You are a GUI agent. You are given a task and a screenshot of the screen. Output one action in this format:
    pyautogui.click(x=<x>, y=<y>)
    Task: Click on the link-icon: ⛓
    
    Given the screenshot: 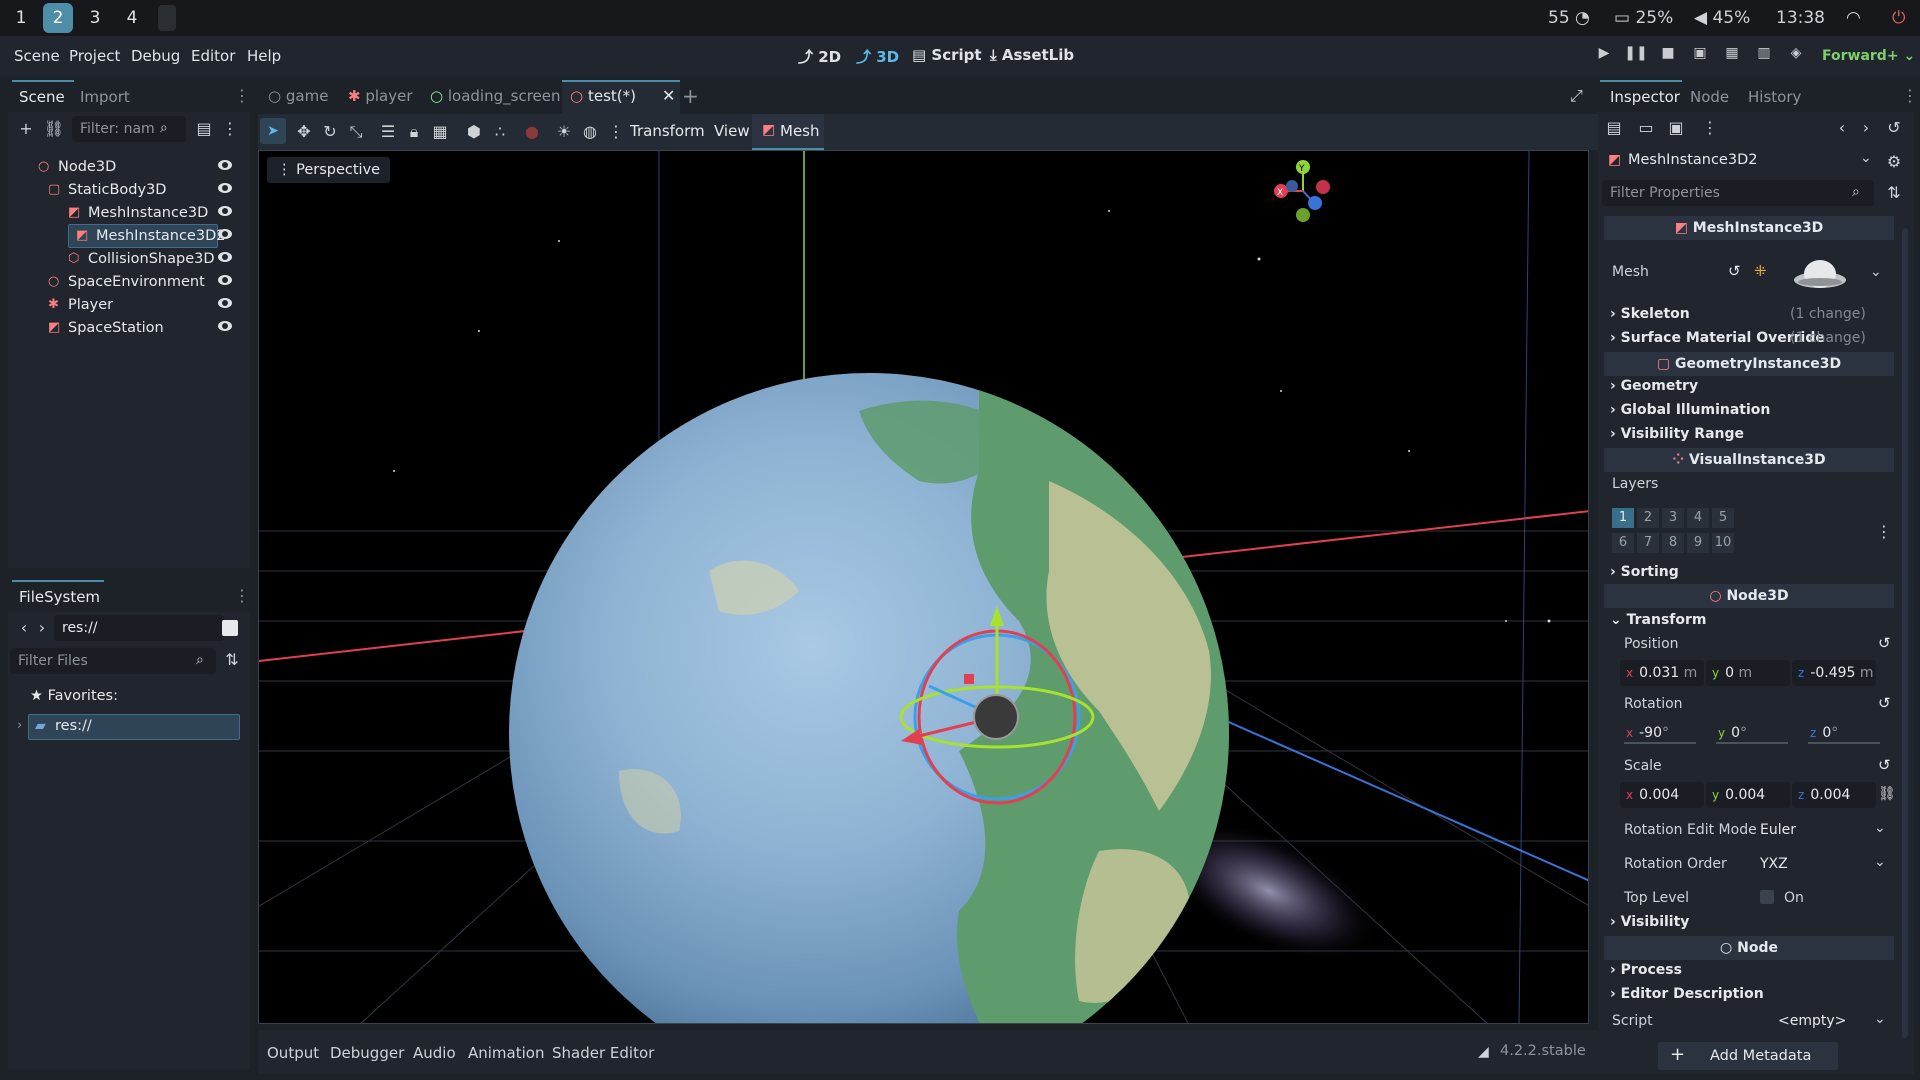 What is the action you would take?
    pyautogui.click(x=1887, y=794)
    